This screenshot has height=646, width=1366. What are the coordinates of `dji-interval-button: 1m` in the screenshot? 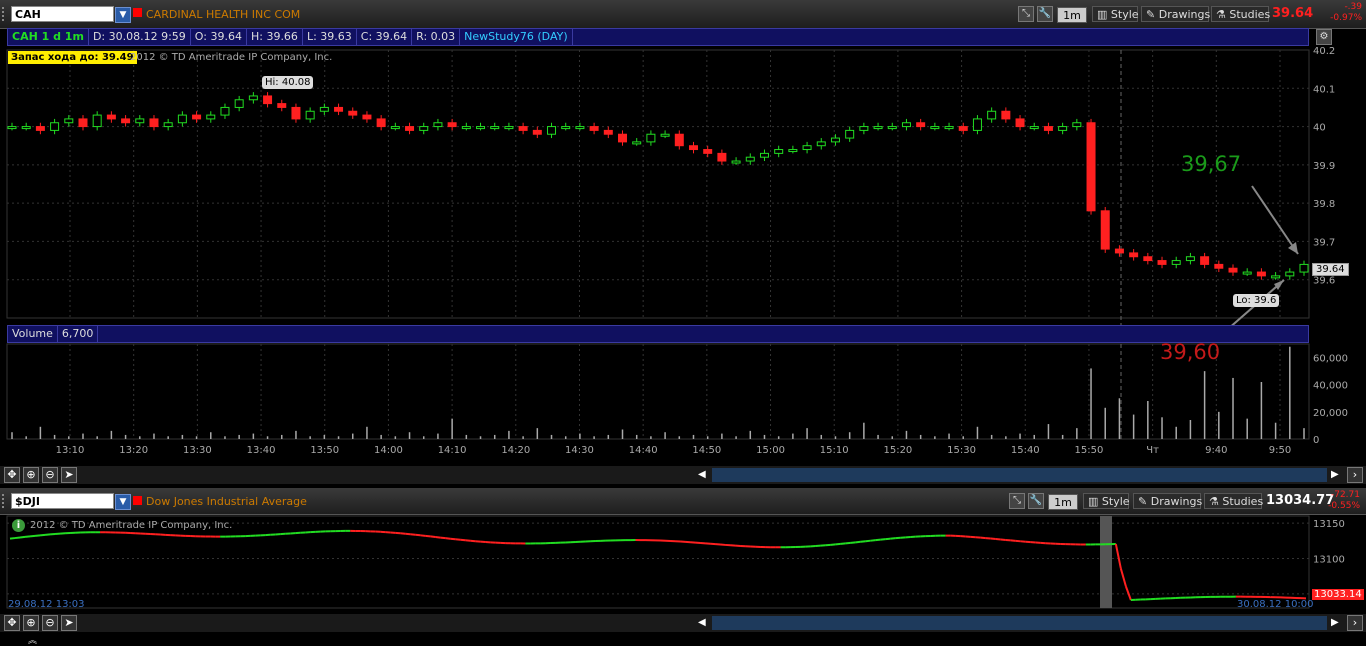 It's located at (1063, 502).